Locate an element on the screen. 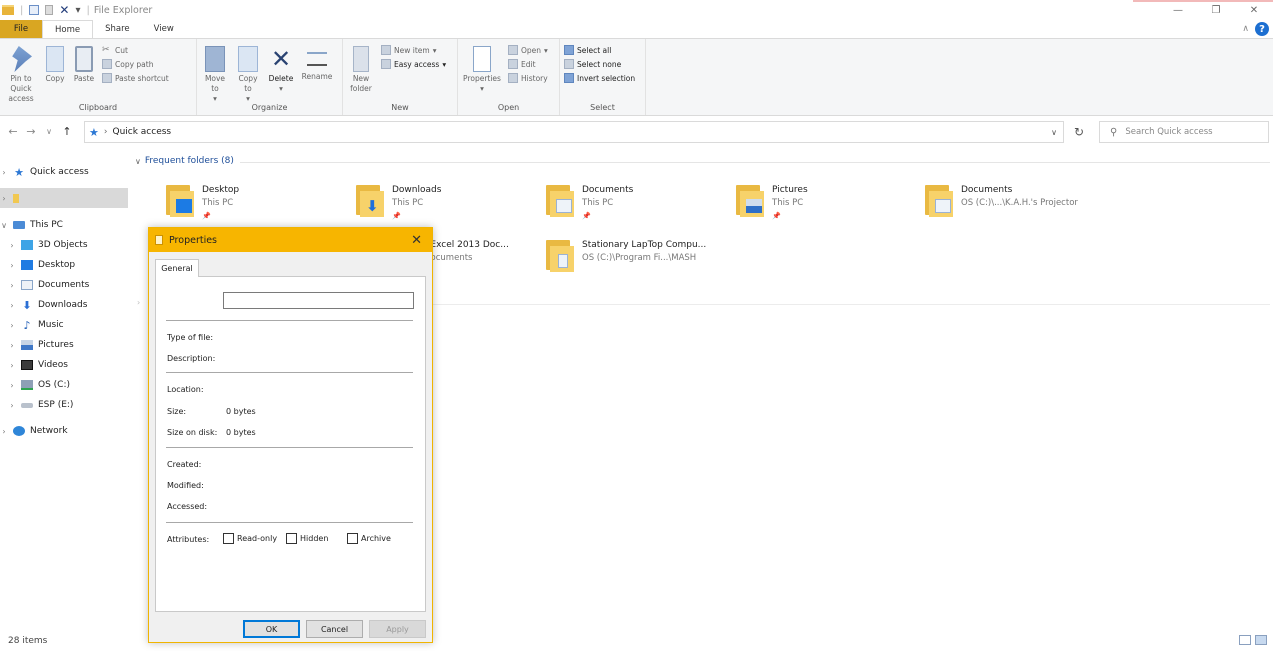  paste-shortcut-button: Paste shortcut is located at coordinates (135, 78).